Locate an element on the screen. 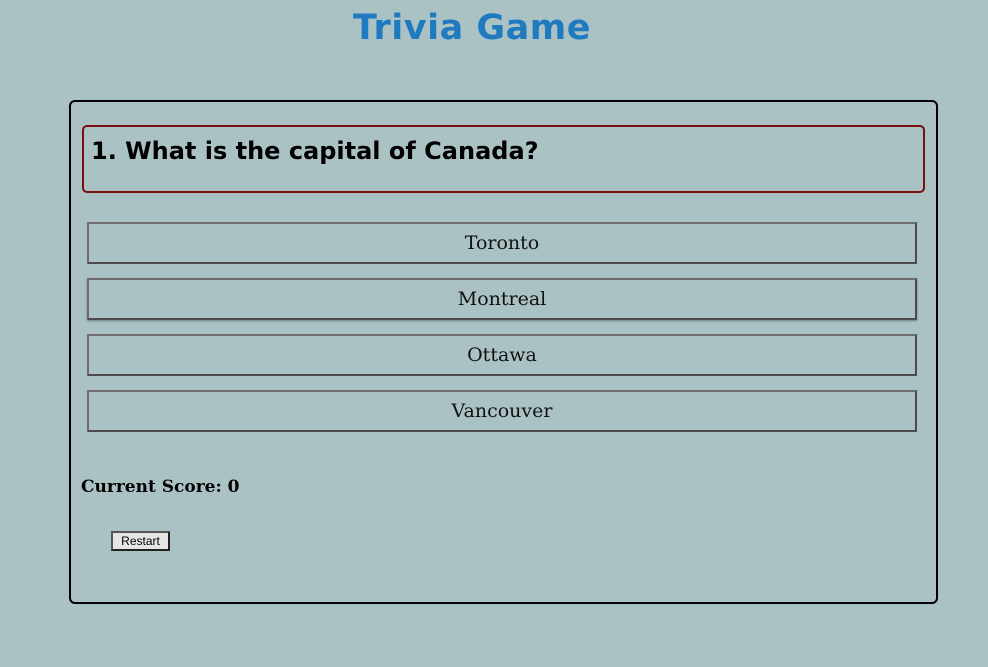 The image size is (988, 667). answer-option-montreal: Montreal is located at coordinates (502, 299).